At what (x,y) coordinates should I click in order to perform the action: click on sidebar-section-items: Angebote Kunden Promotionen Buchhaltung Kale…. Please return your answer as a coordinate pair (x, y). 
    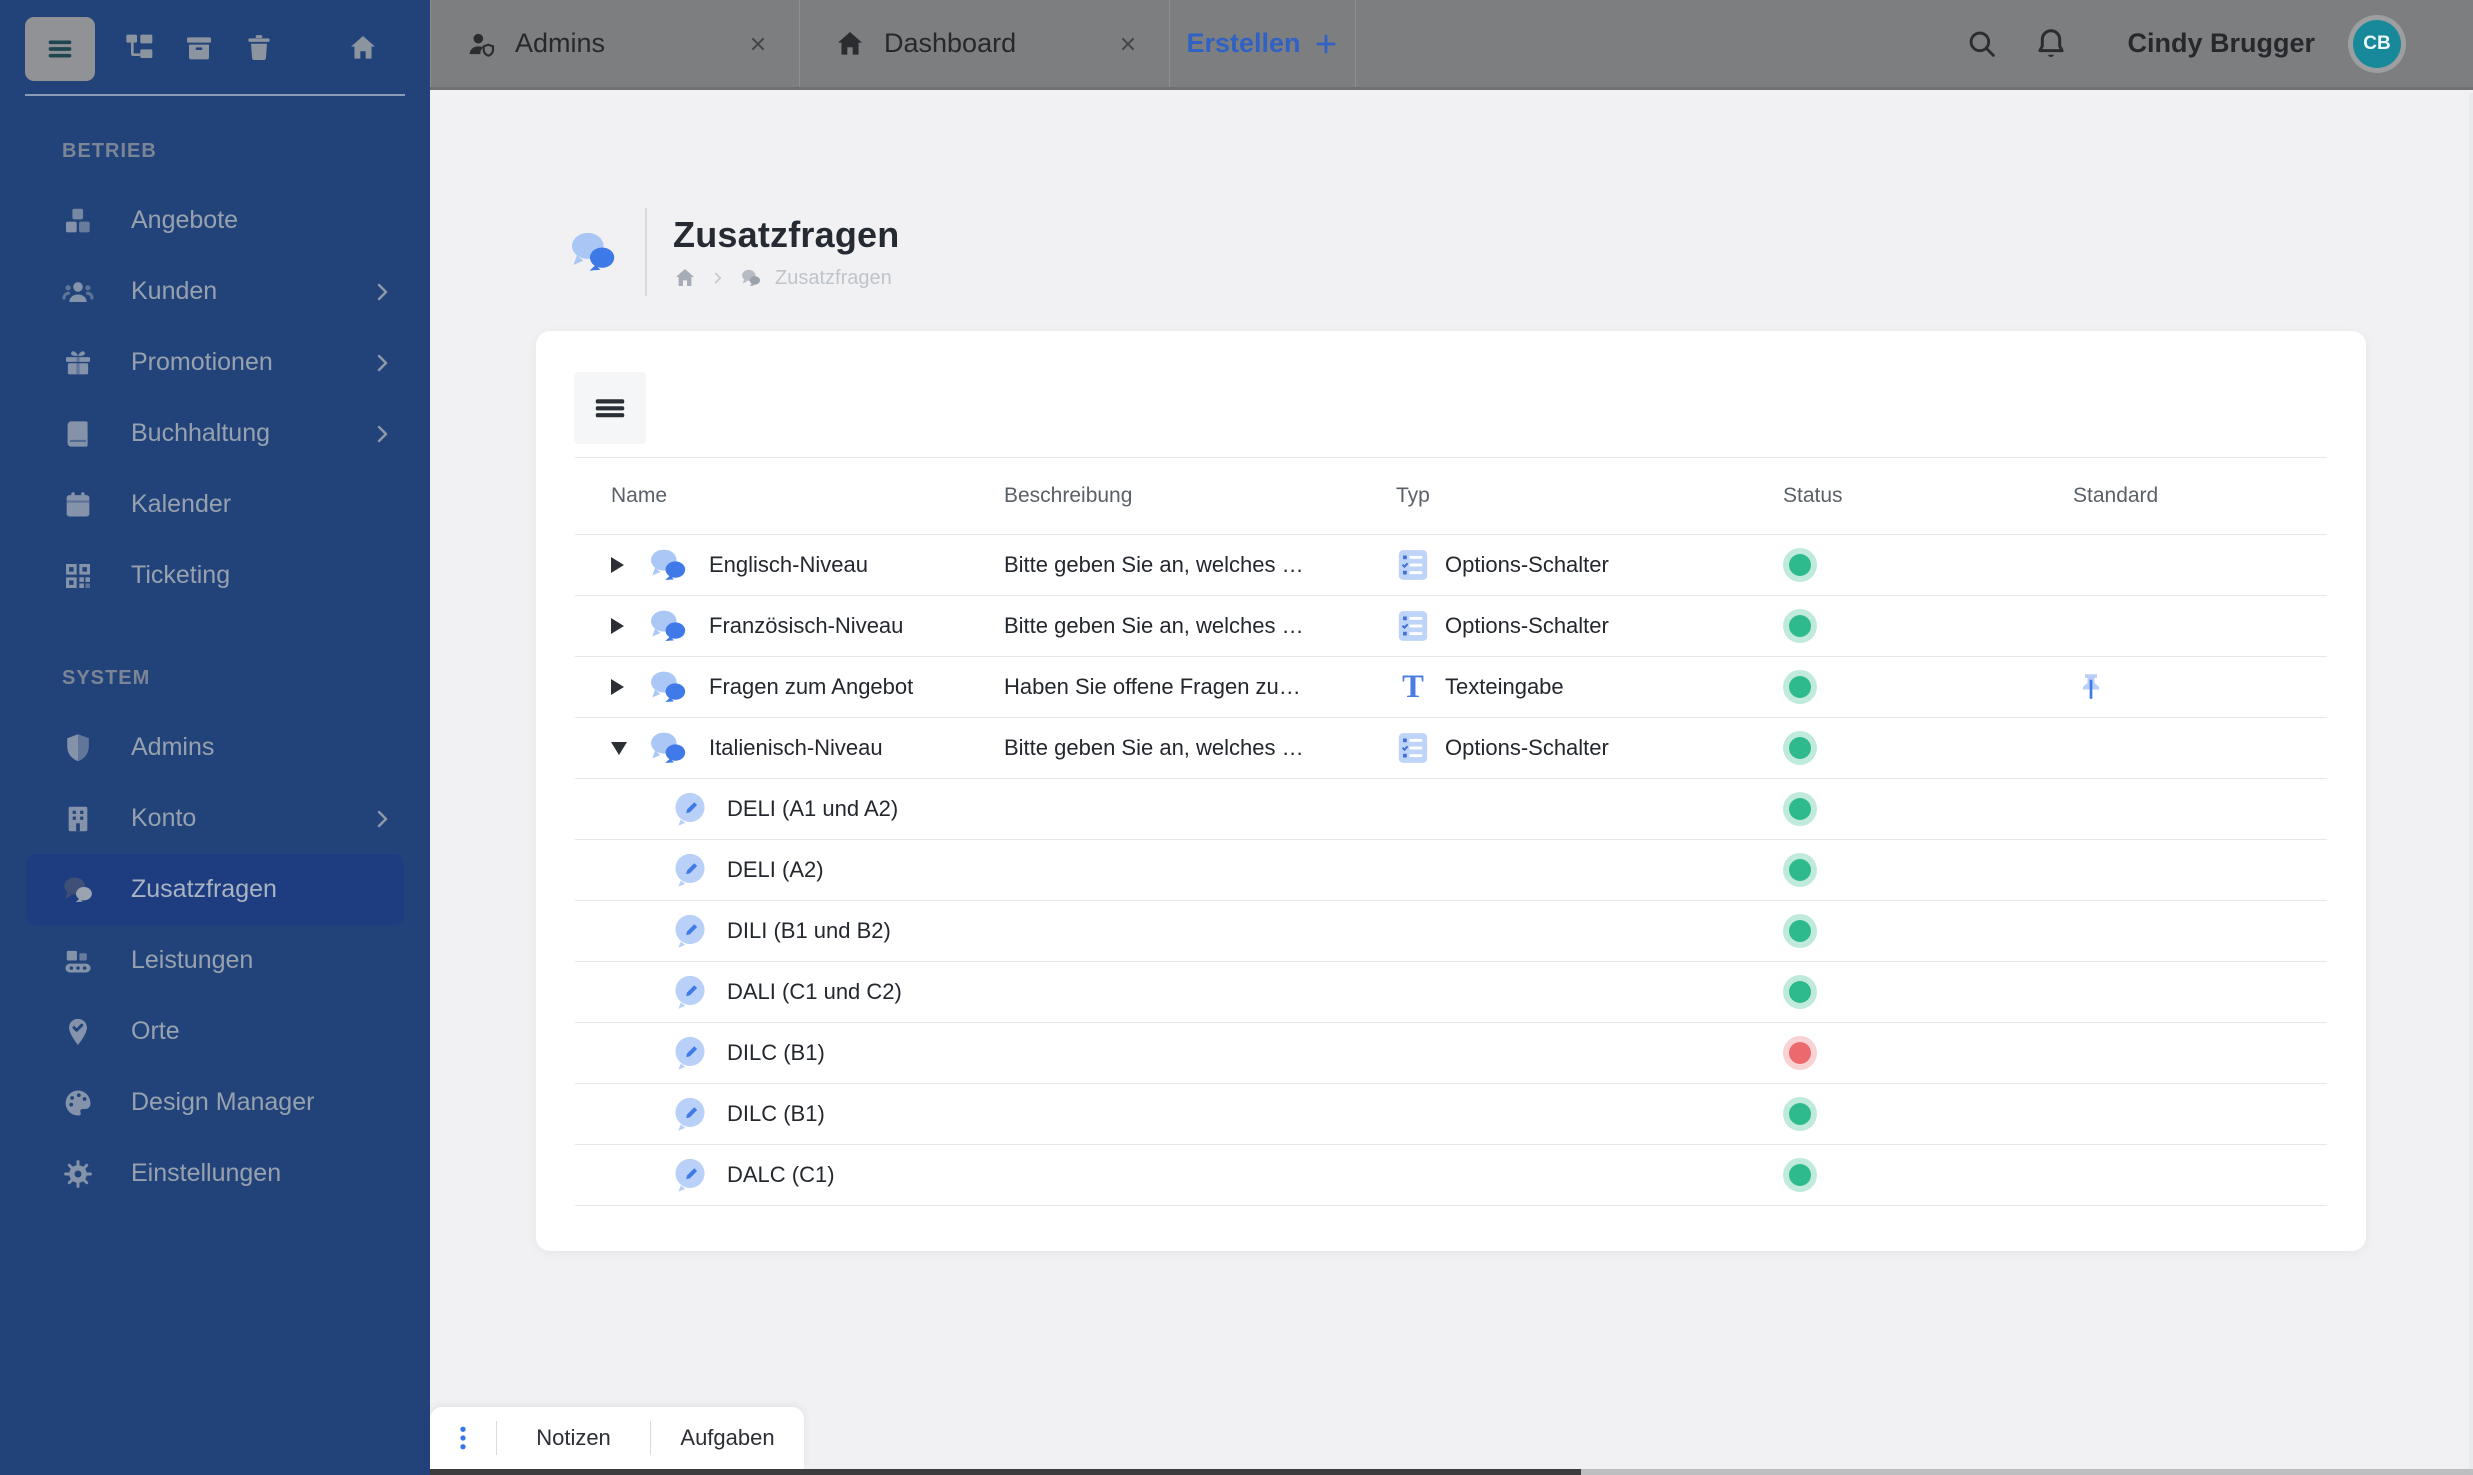
    Looking at the image, I should click on (215, 398).